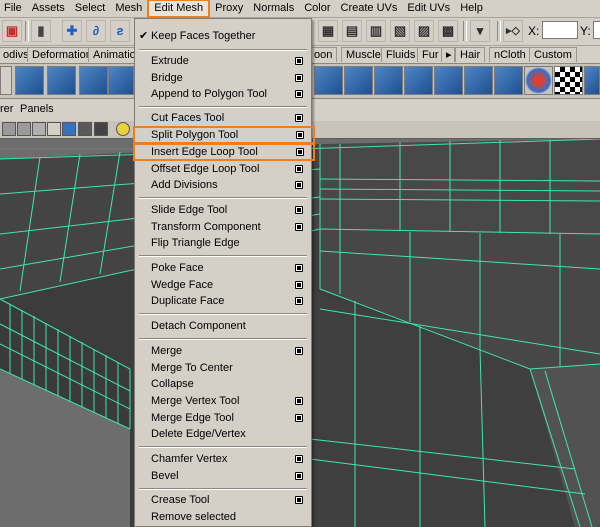 The image size is (600, 527). What do you see at coordinates (223, 285) in the screenshot?
I see `menu-item-wedge-face: Wedge Face` at bounding box center [223, 285].